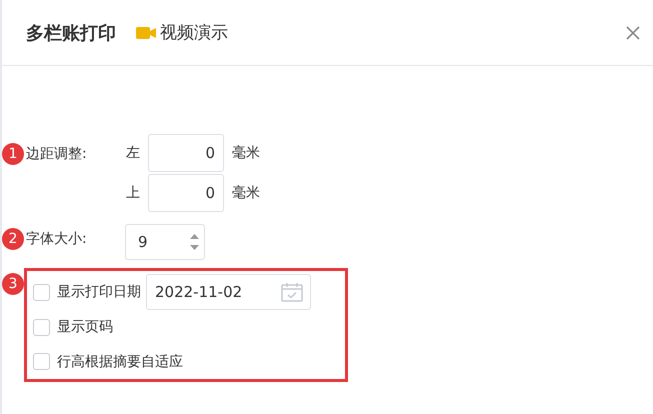 Image resolution: width=653 pixels, height=414 pixels. I want to click on down-arrow-icon, so click(194, 247).